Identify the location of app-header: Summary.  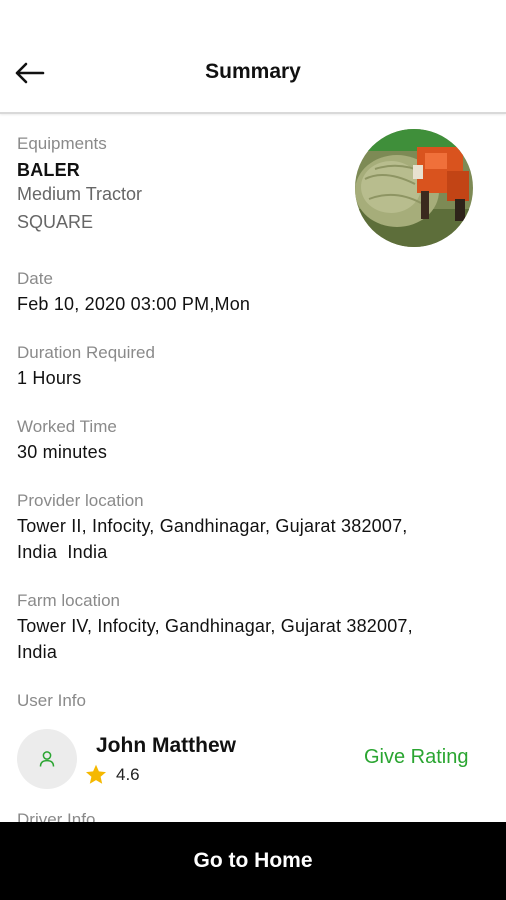
(253, 57).